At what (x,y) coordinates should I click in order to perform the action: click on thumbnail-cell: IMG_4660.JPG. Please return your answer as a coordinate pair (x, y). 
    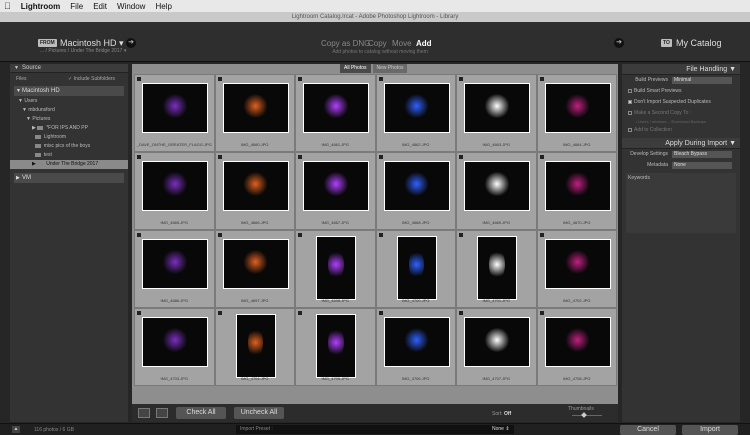
    Looking at the image, I should click on (254, 113).